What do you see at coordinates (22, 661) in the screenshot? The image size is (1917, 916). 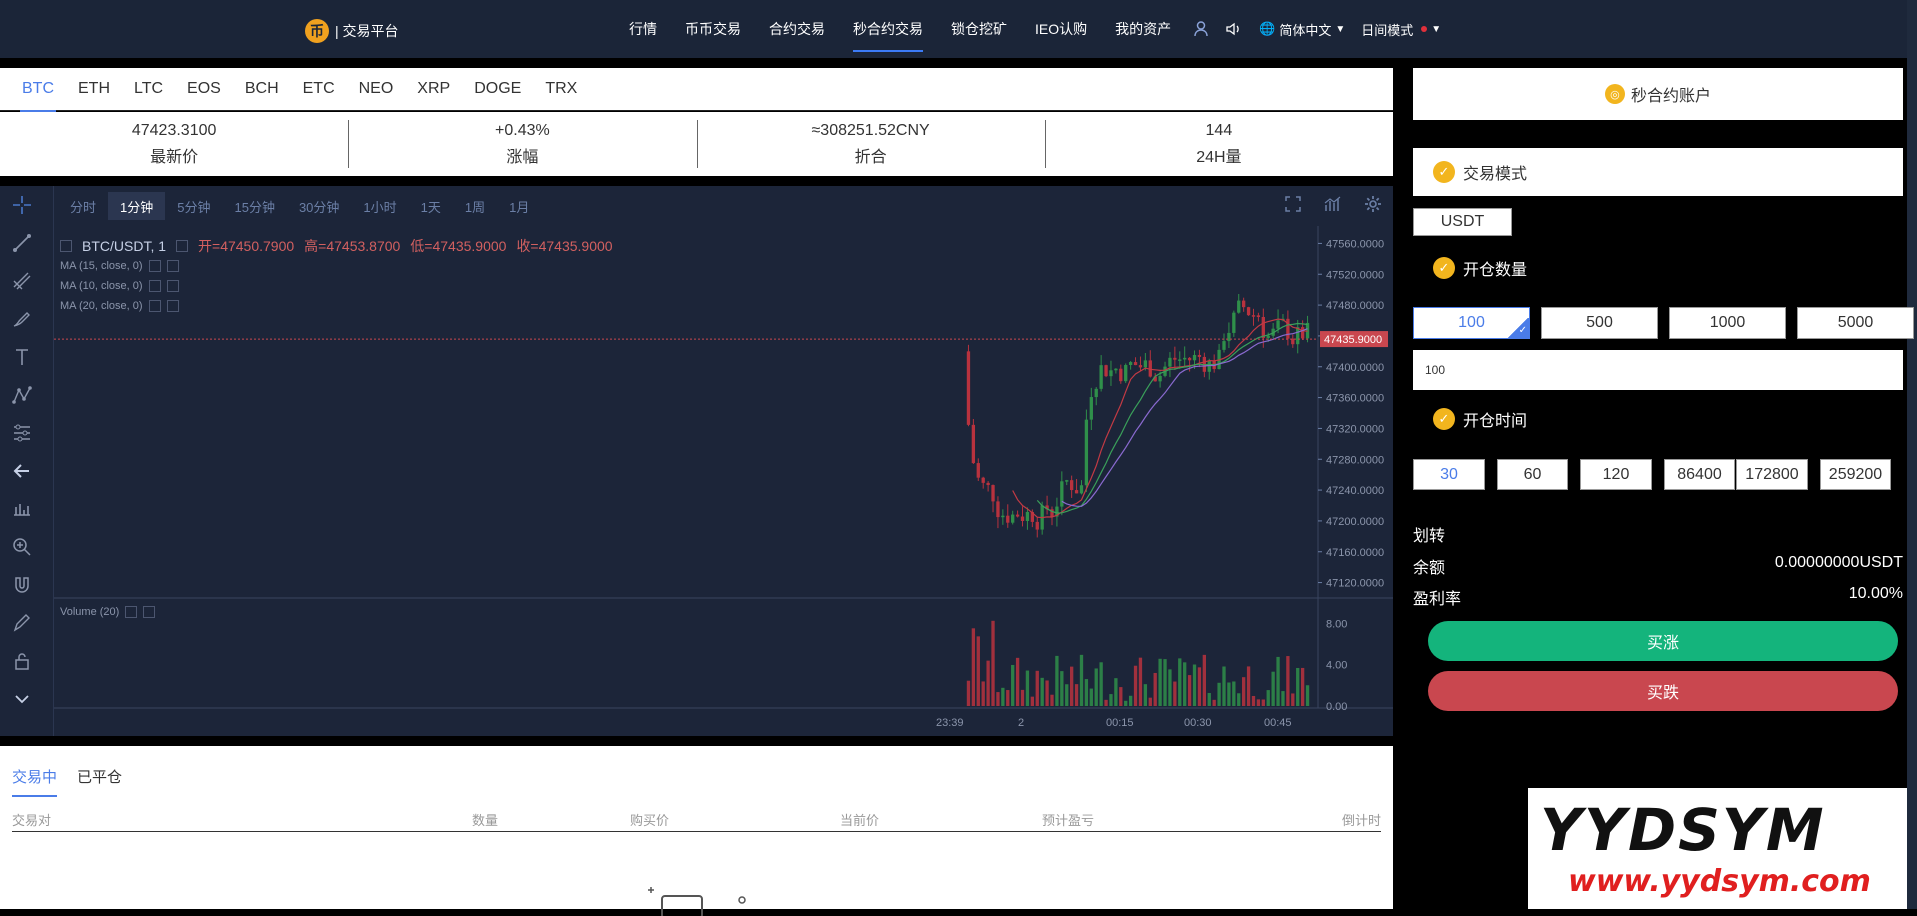 I see `unlock-icon` at bounding box center [22, 661].